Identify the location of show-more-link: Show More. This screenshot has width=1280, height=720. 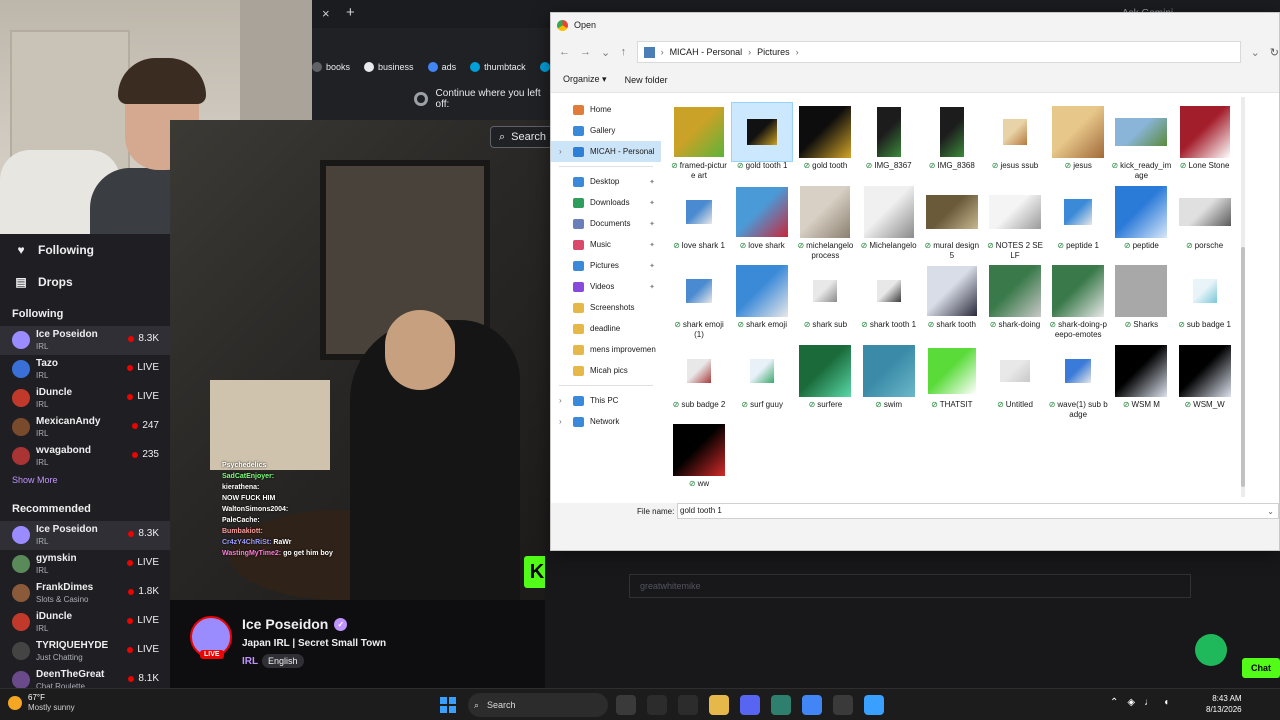
(85, 482).